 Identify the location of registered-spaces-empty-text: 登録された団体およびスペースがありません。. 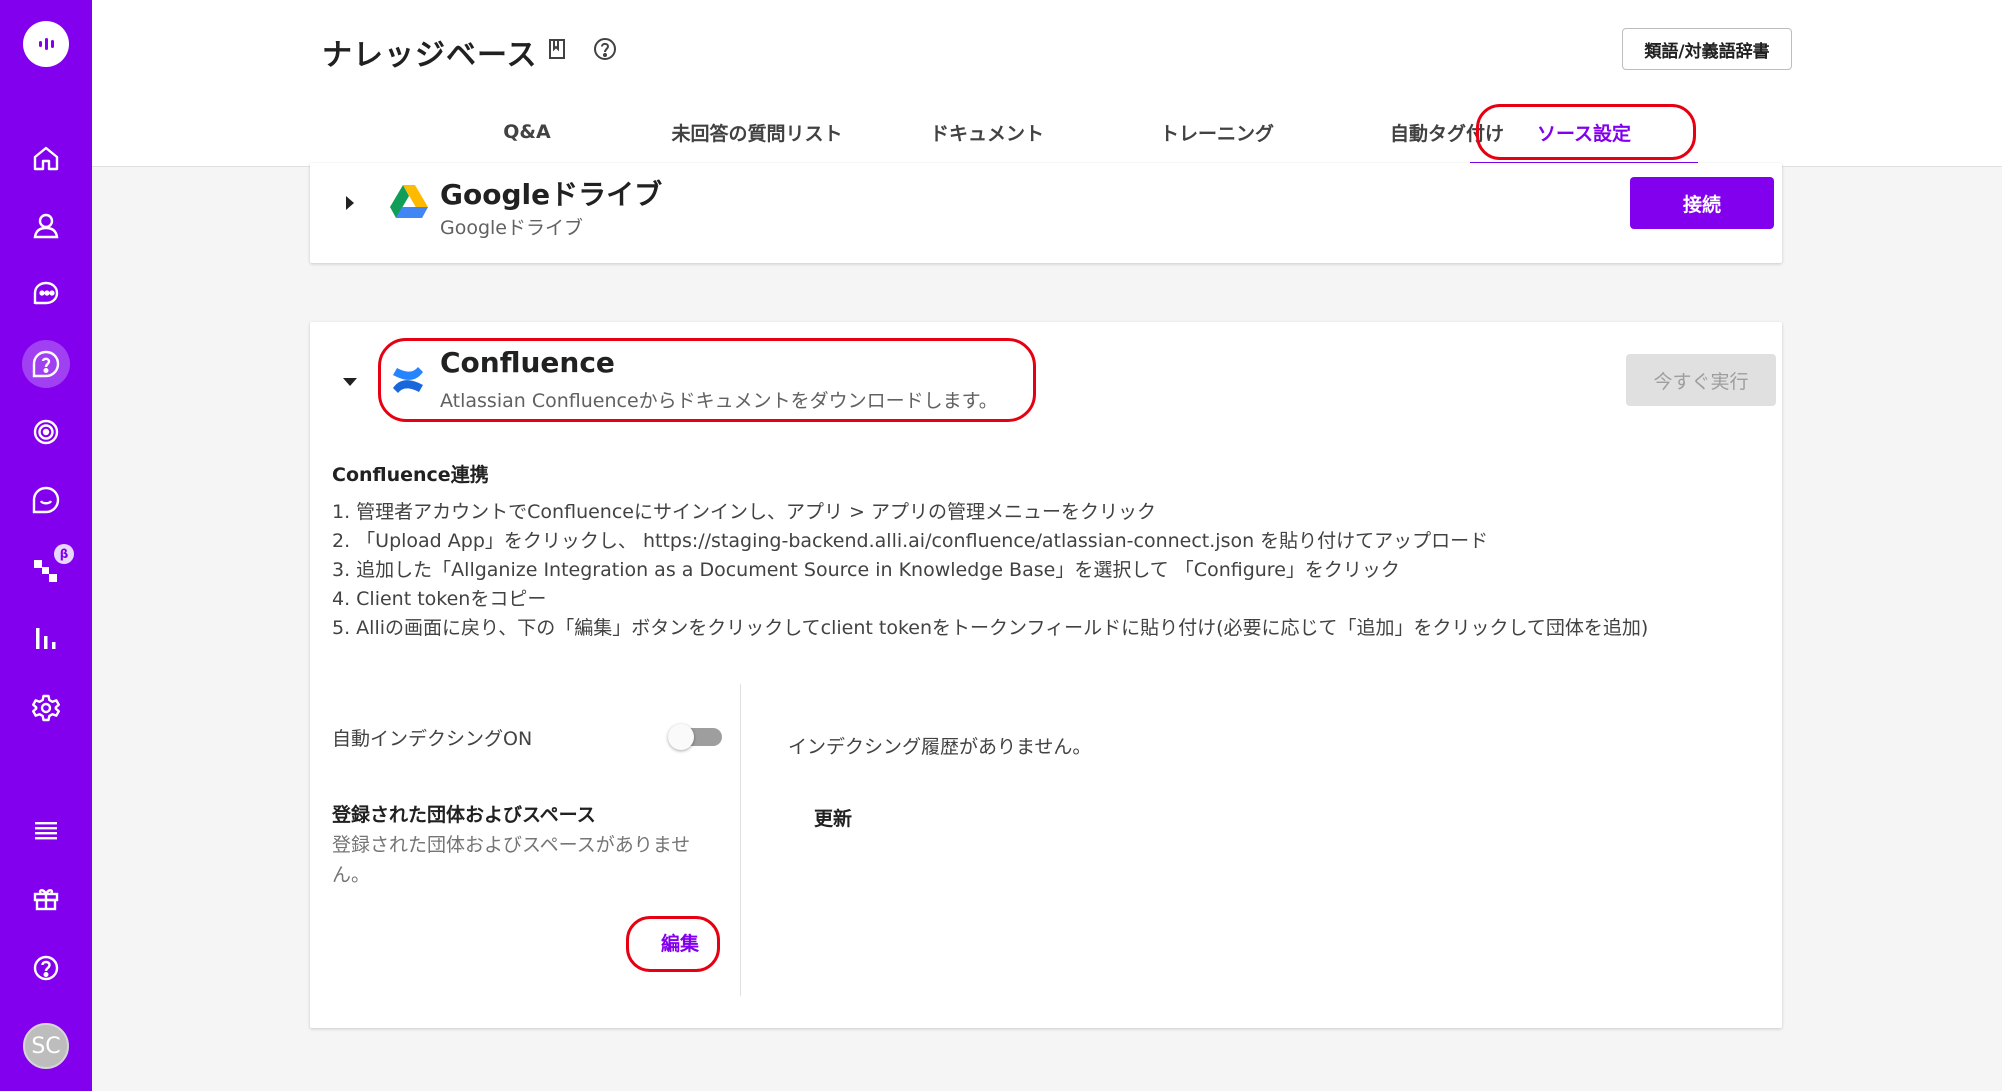
(511, 860).